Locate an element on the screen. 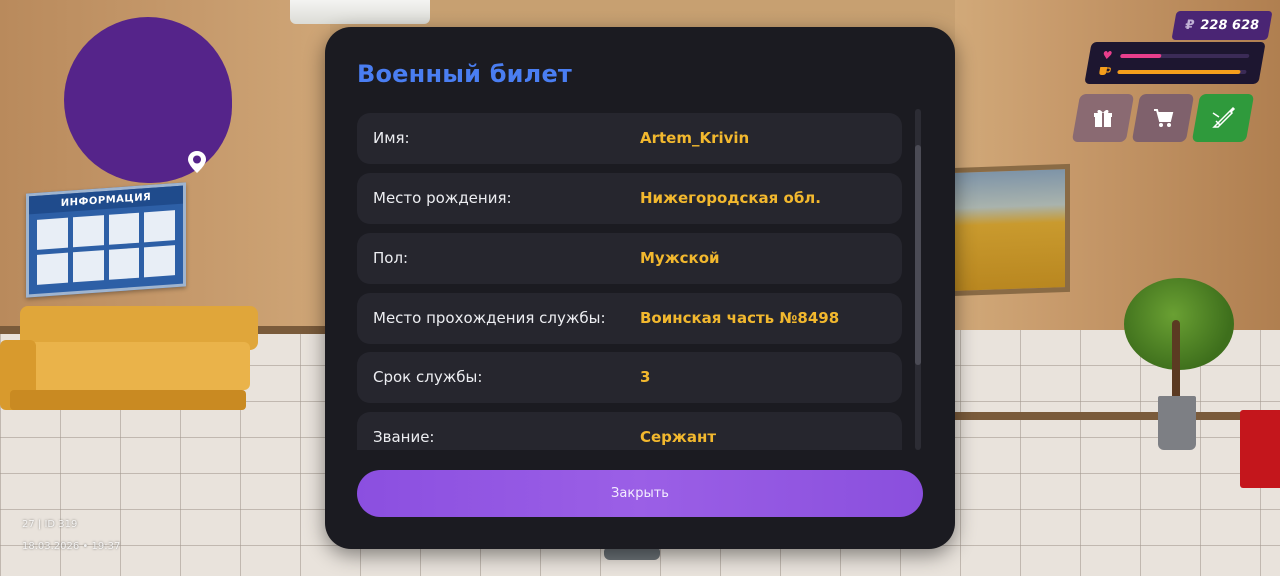  dialog-title: Военный билет is located at coordinates (465, 74).